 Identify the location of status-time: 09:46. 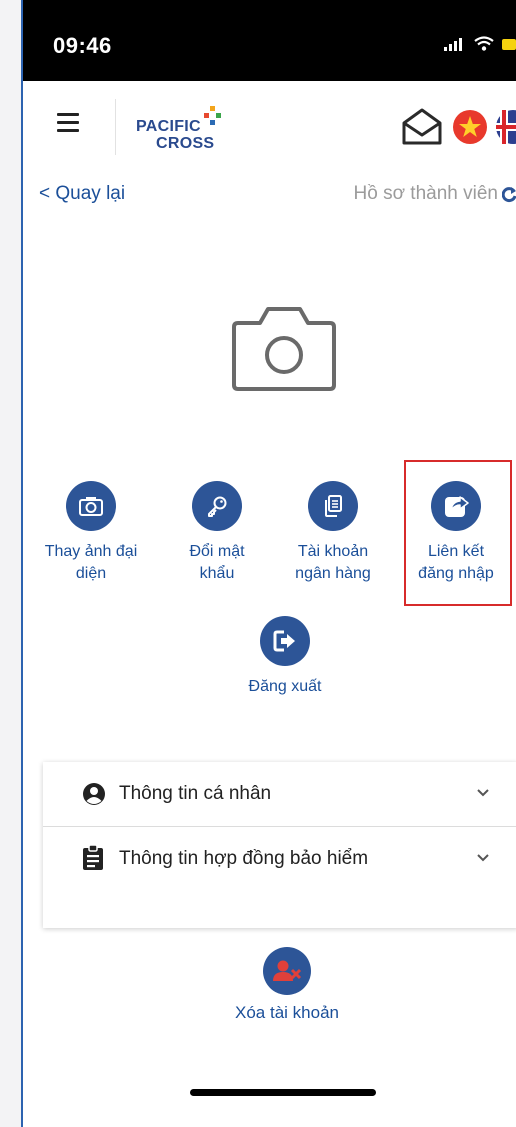
(82, 45).